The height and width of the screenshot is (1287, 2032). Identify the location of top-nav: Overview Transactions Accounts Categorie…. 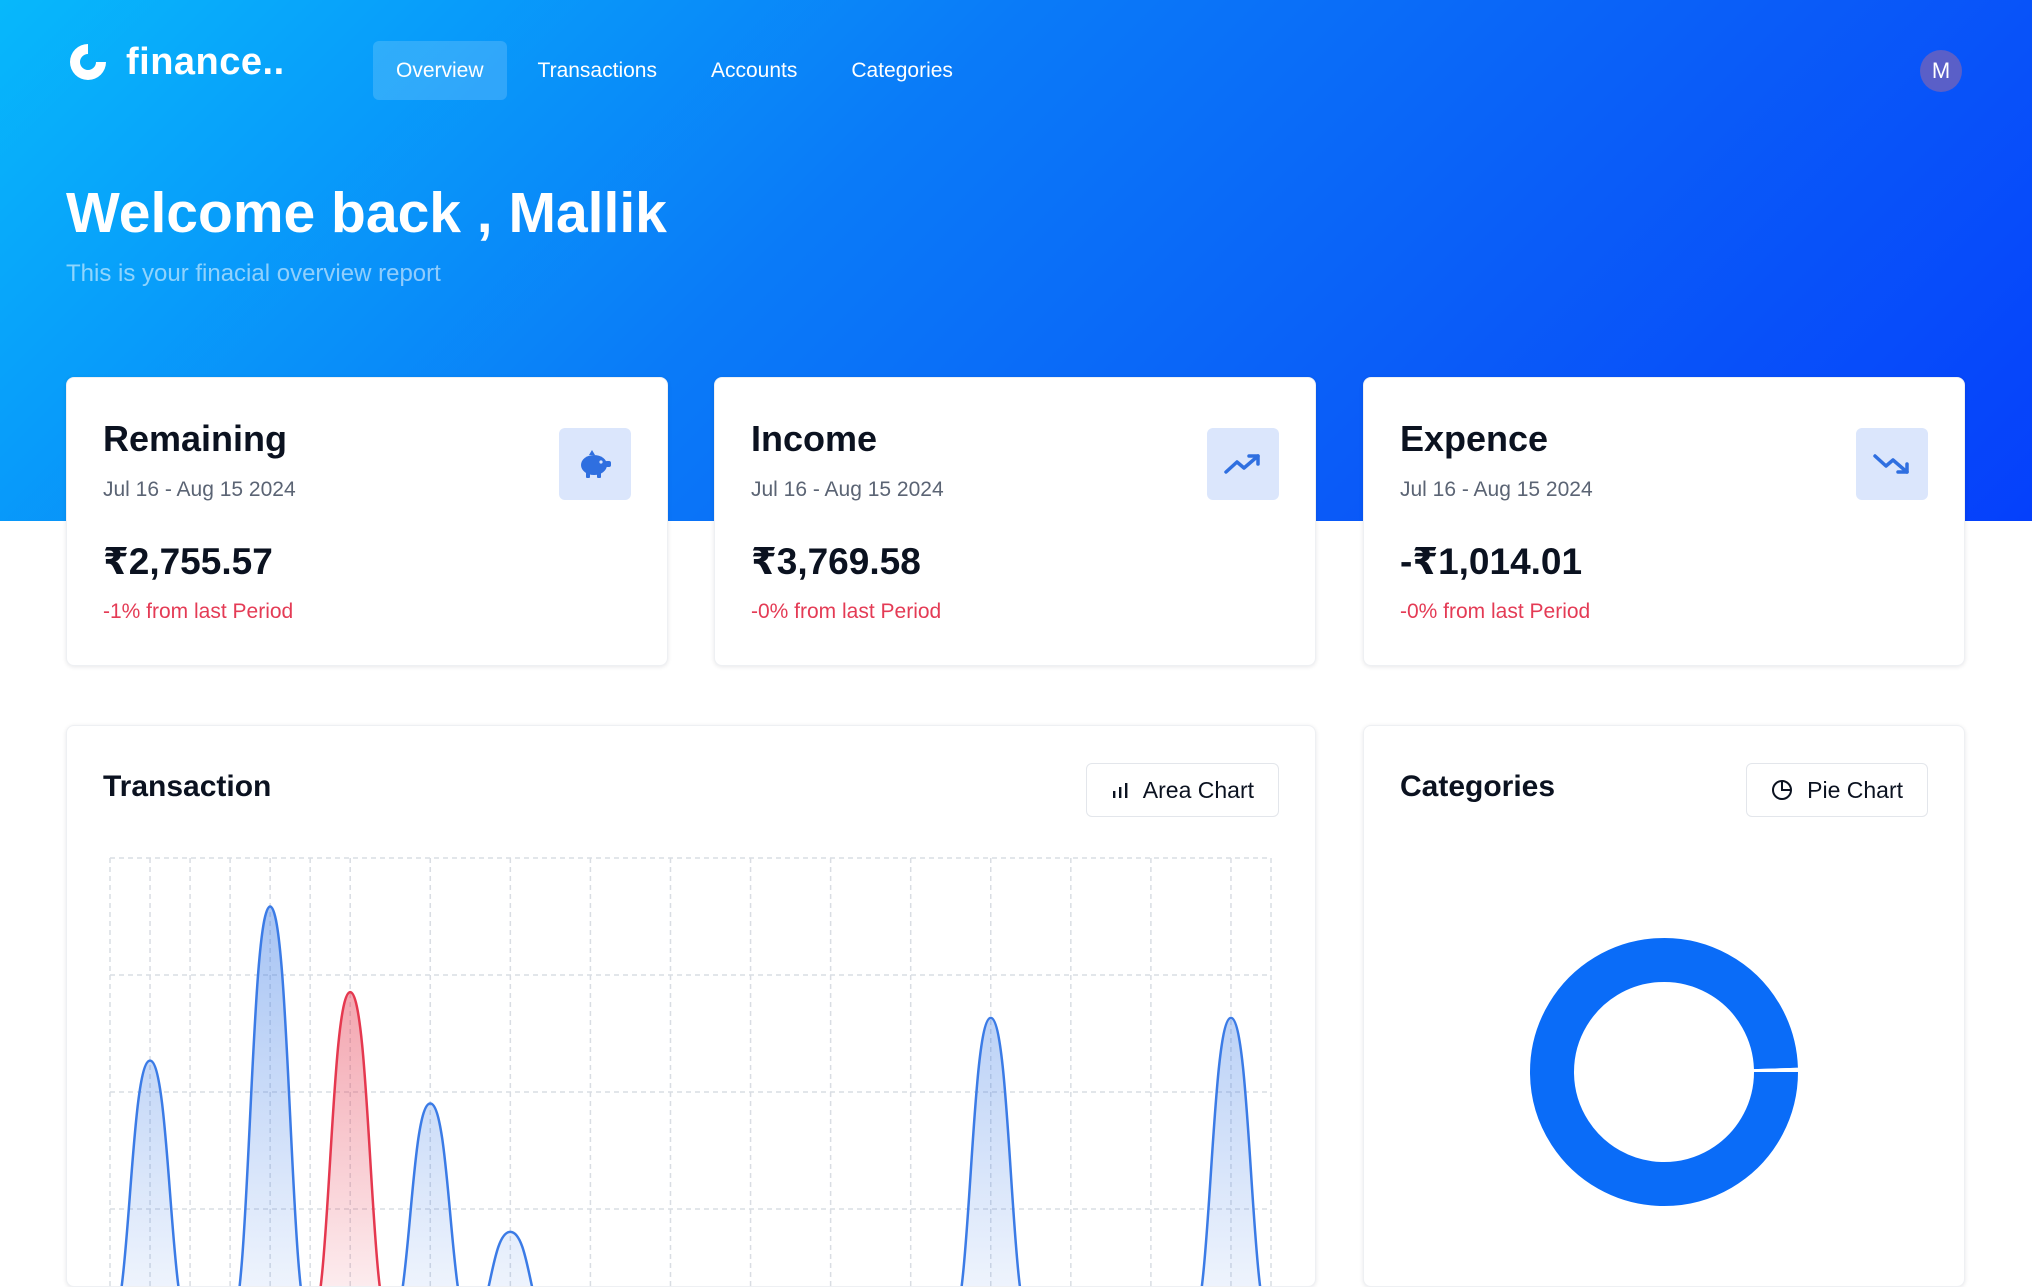
(674, 70).